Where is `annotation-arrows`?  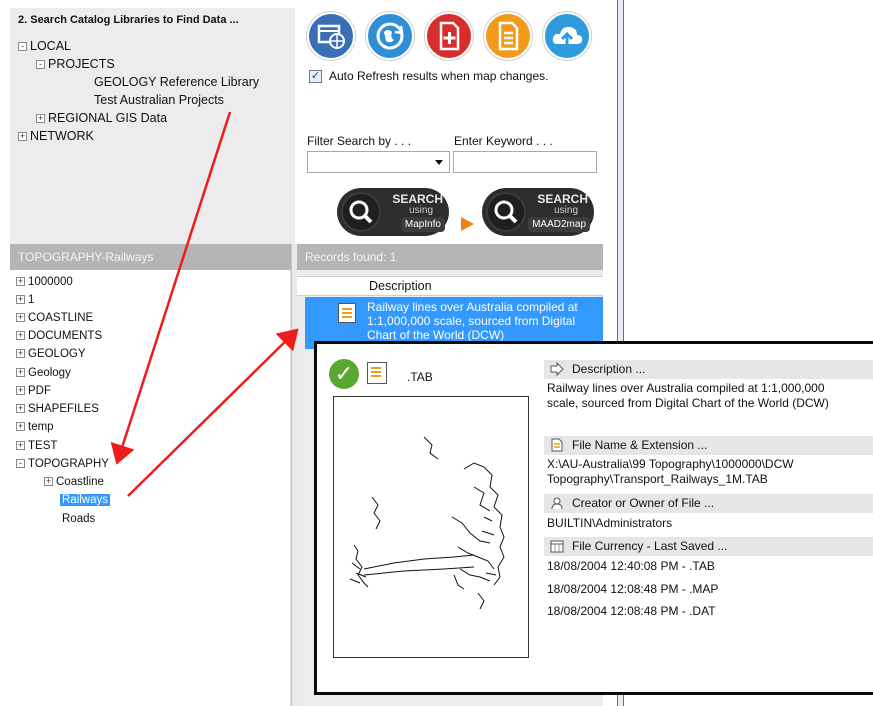
annotation-arrows is located at coordinates (204, 304).